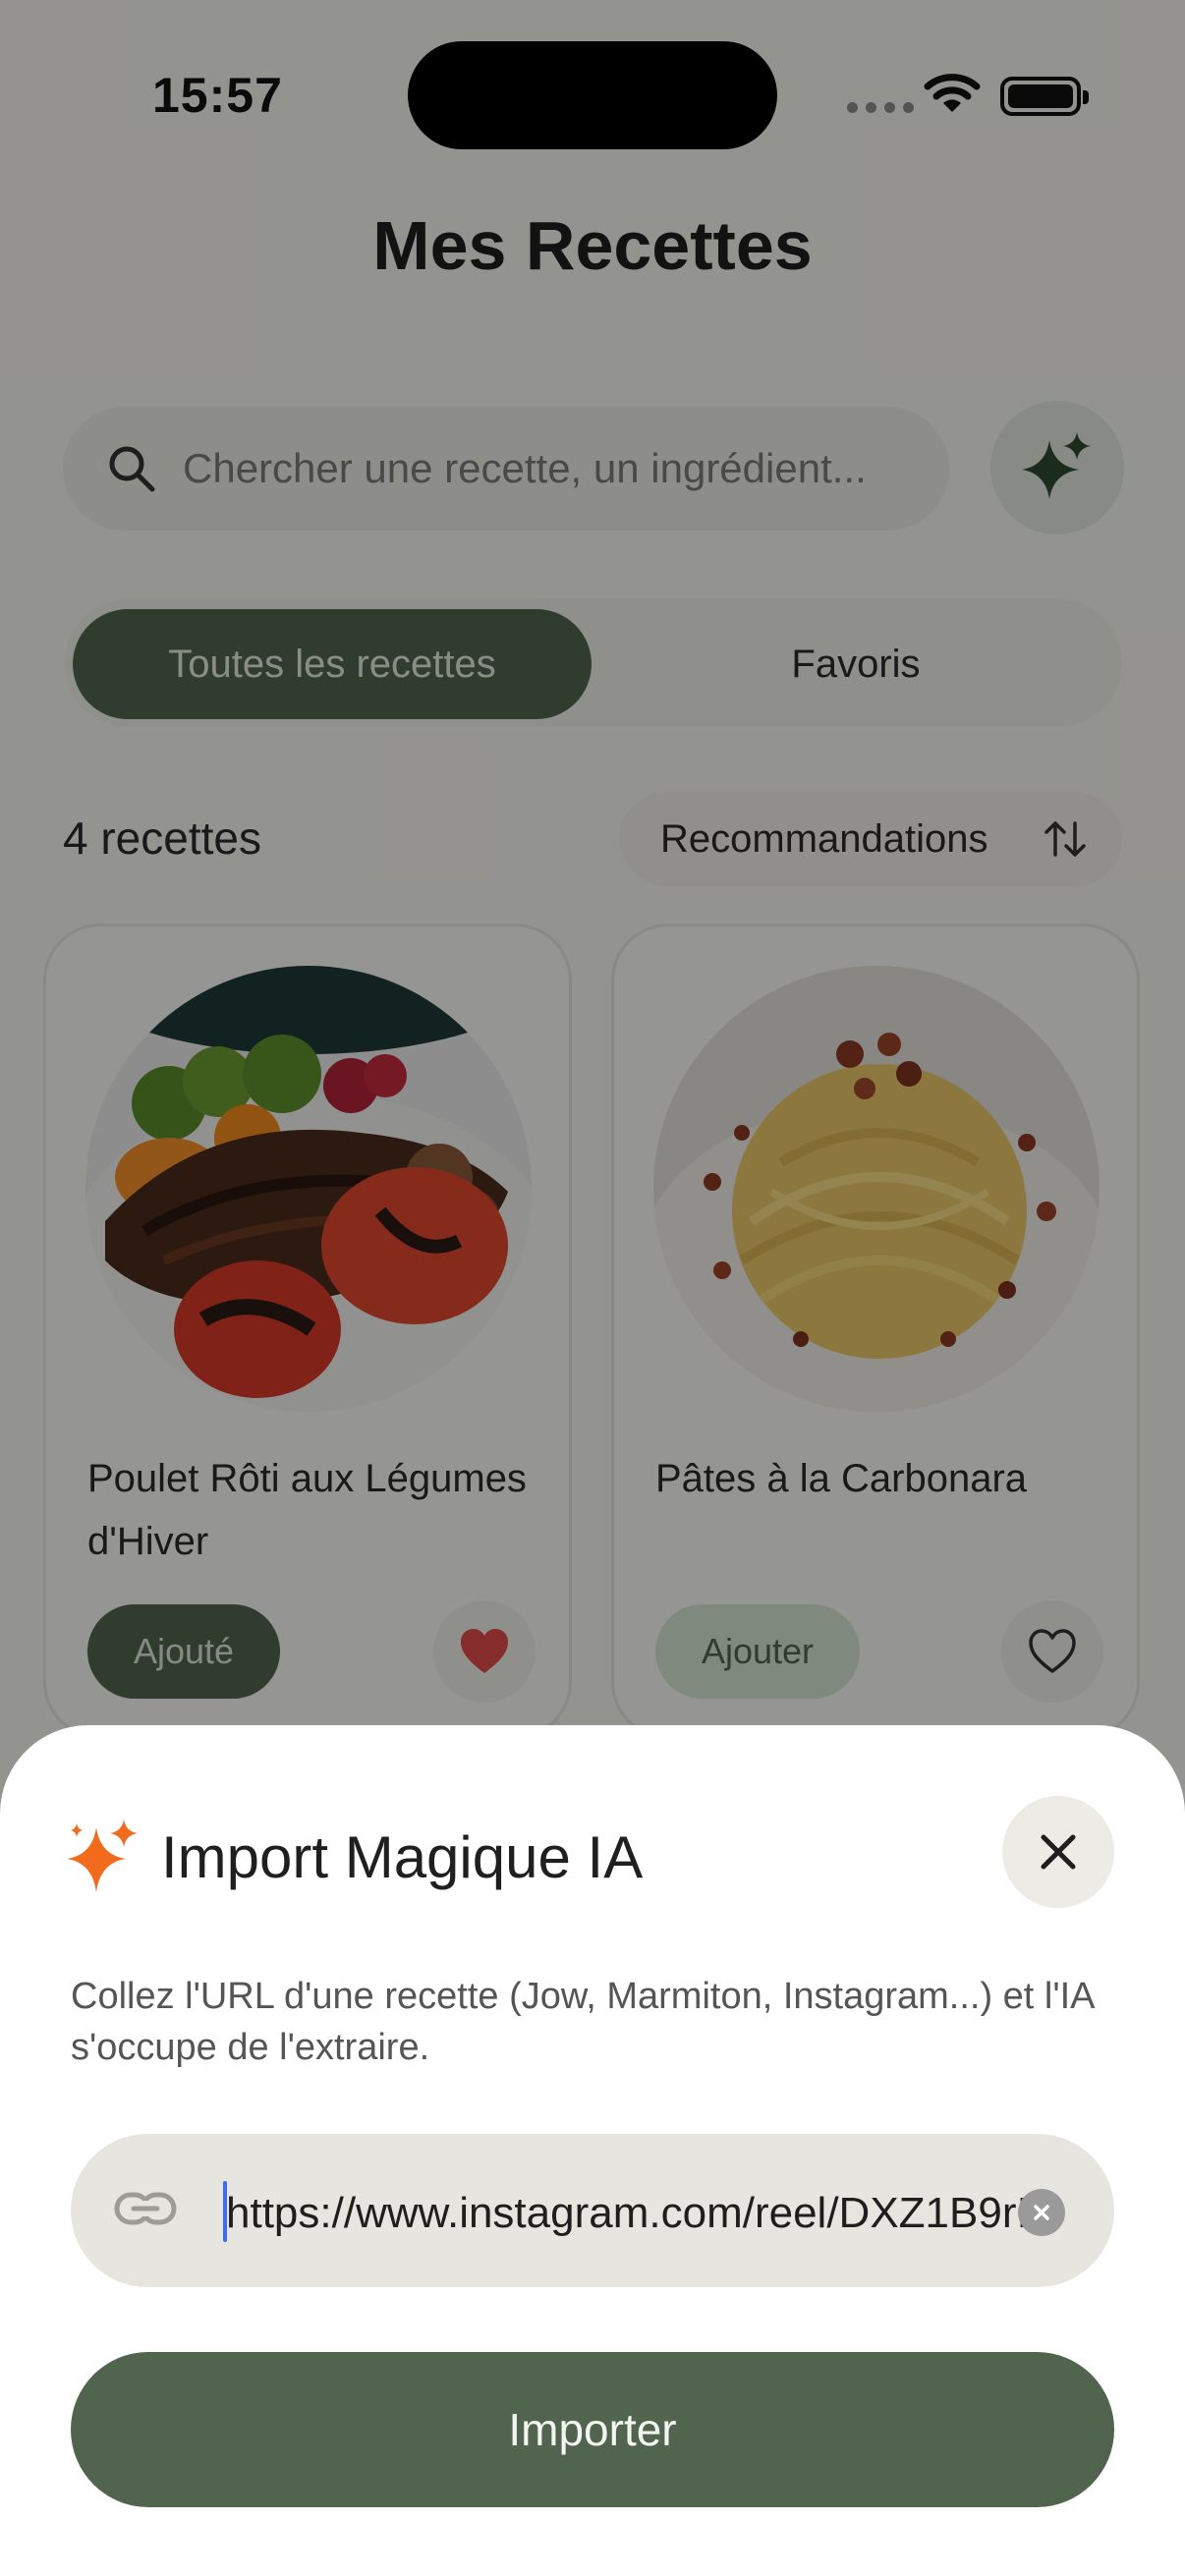 Image resolution: width=1185 pixels, height=2576 pixels. Describe the element at coordinates (146, 2208) in the screenshot. I see `link-icon` at that location.